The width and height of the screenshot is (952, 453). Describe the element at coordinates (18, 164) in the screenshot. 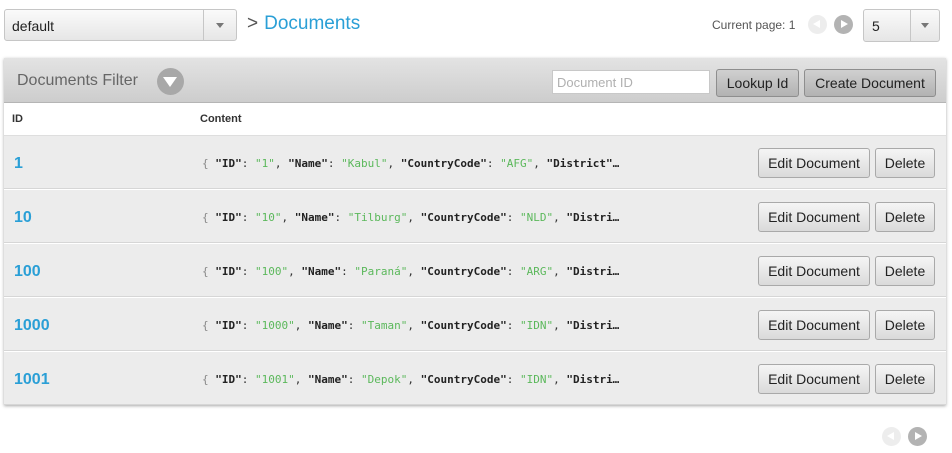

I see `document-id-link: 1` at that location.